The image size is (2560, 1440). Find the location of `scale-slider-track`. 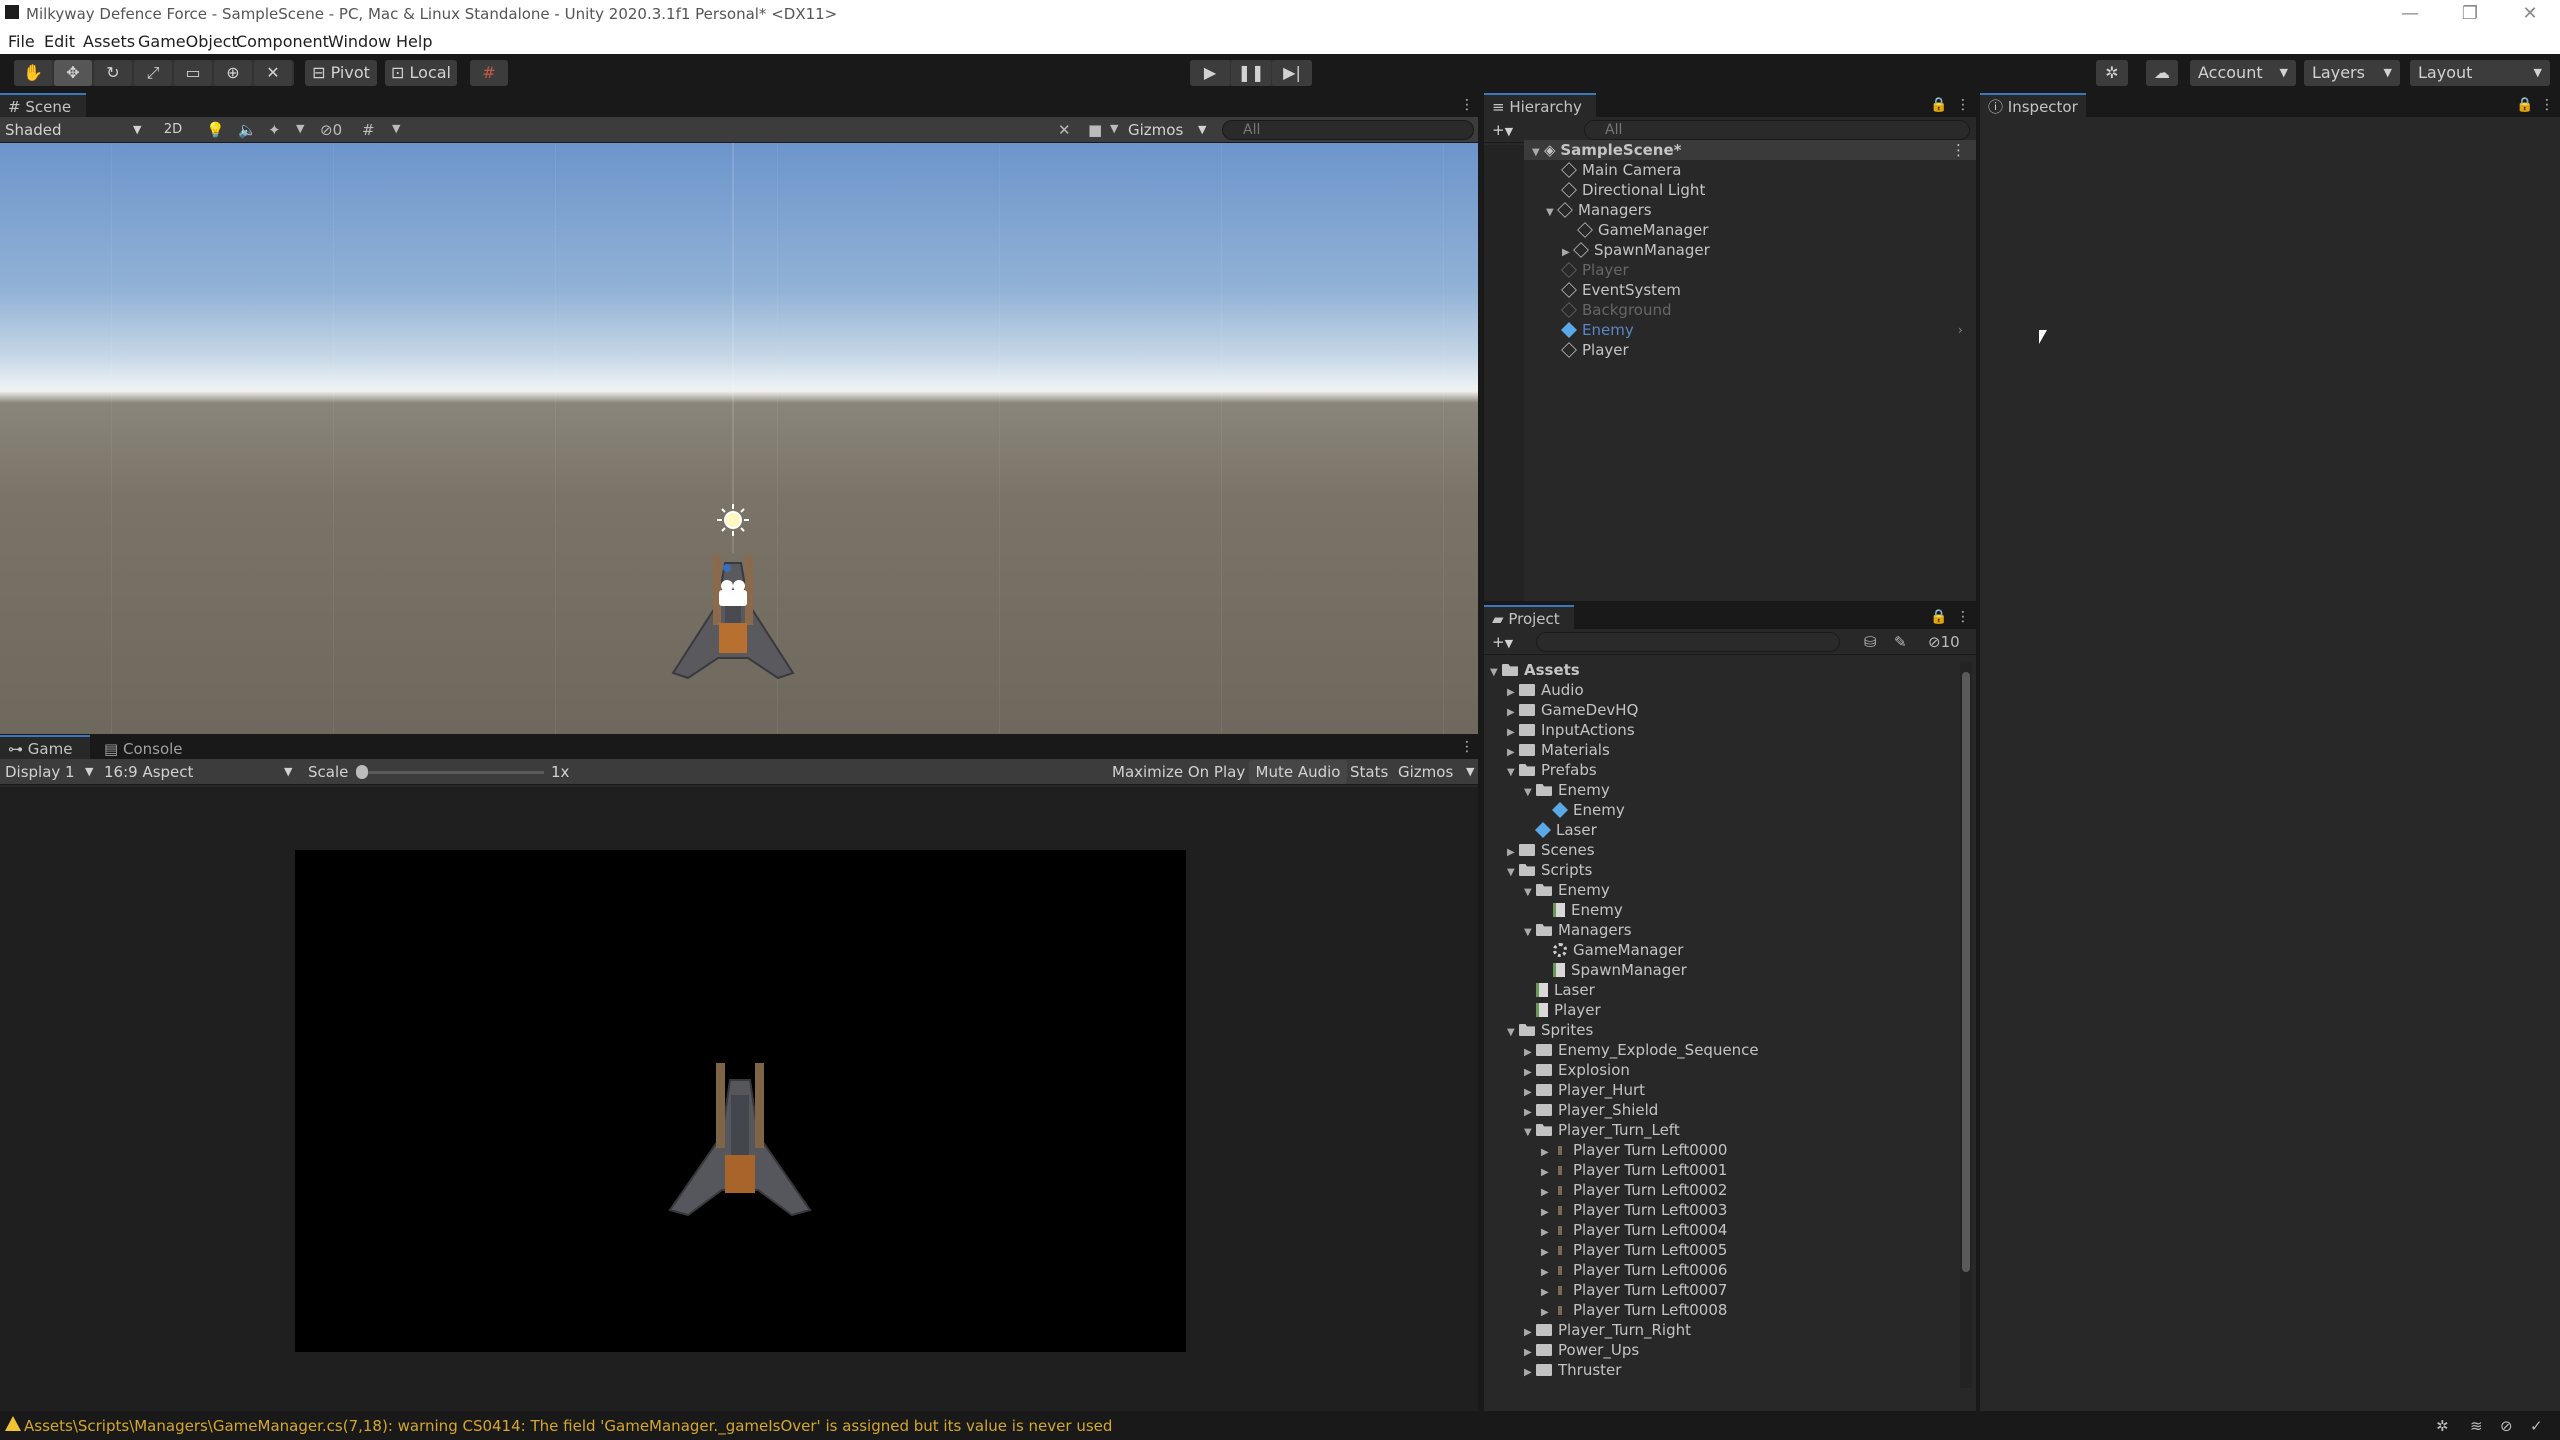

scale-slider-track is located at coordinates (452, 772).